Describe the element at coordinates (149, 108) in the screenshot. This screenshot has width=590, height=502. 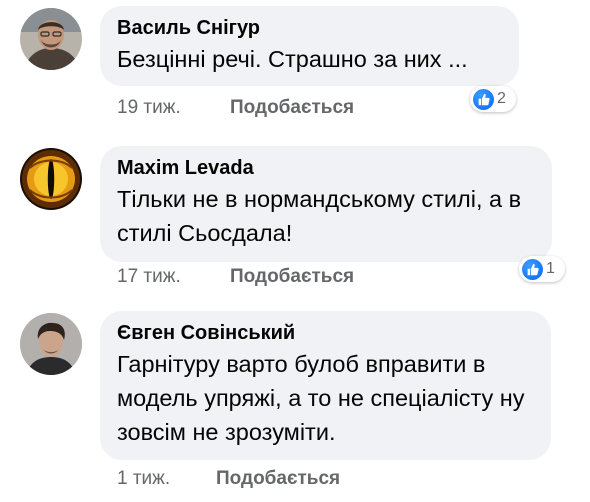
I see `comment-timestamp: 19 тиж.` at that location.